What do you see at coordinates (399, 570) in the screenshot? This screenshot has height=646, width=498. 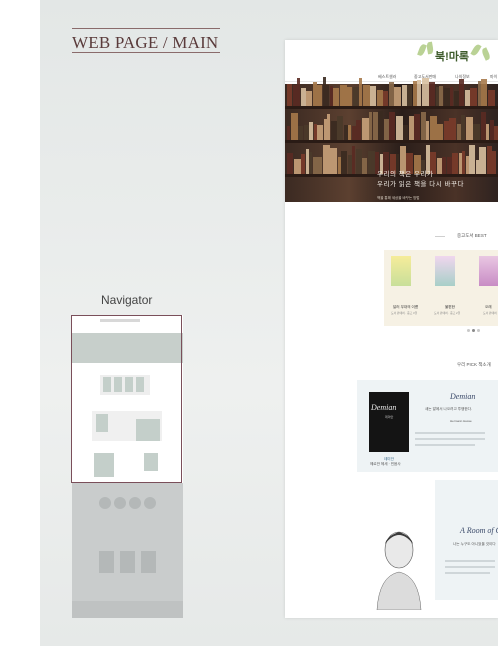 I see `portrait-image` at bounding box center [399, 570].